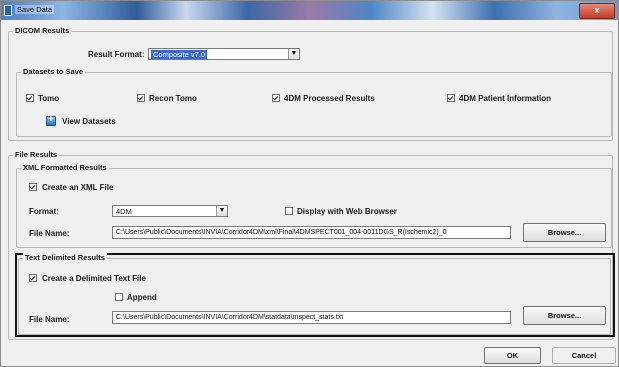 Image resolution: width=619 pixels, height=367 pixels. What do you see at coordinates (65, 257) in the screenshot?
I see `text-results-legend: Text Delimited Results` at bounding box center [65, 257].